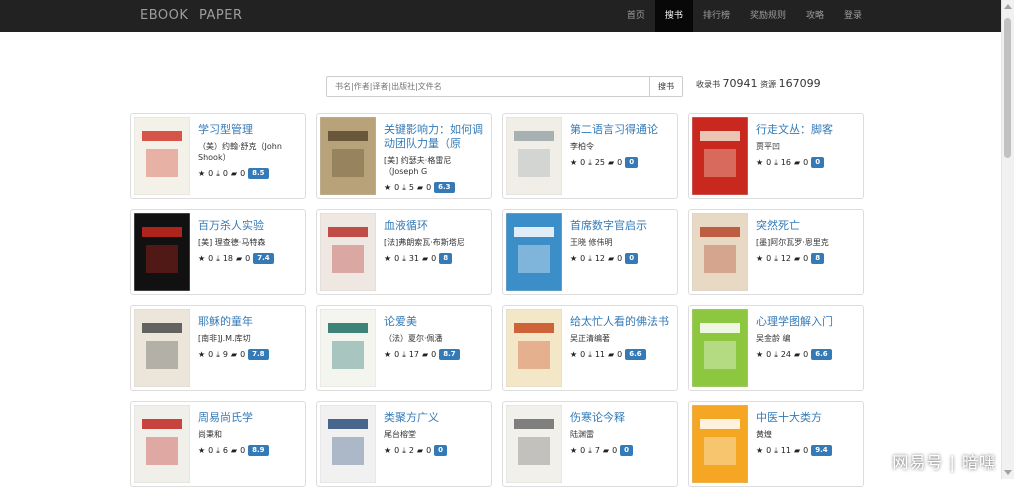 Image resolution: width=1014 pixels, height=487 pixels. I want to click on nav-home: 首页, so click(636, 16).